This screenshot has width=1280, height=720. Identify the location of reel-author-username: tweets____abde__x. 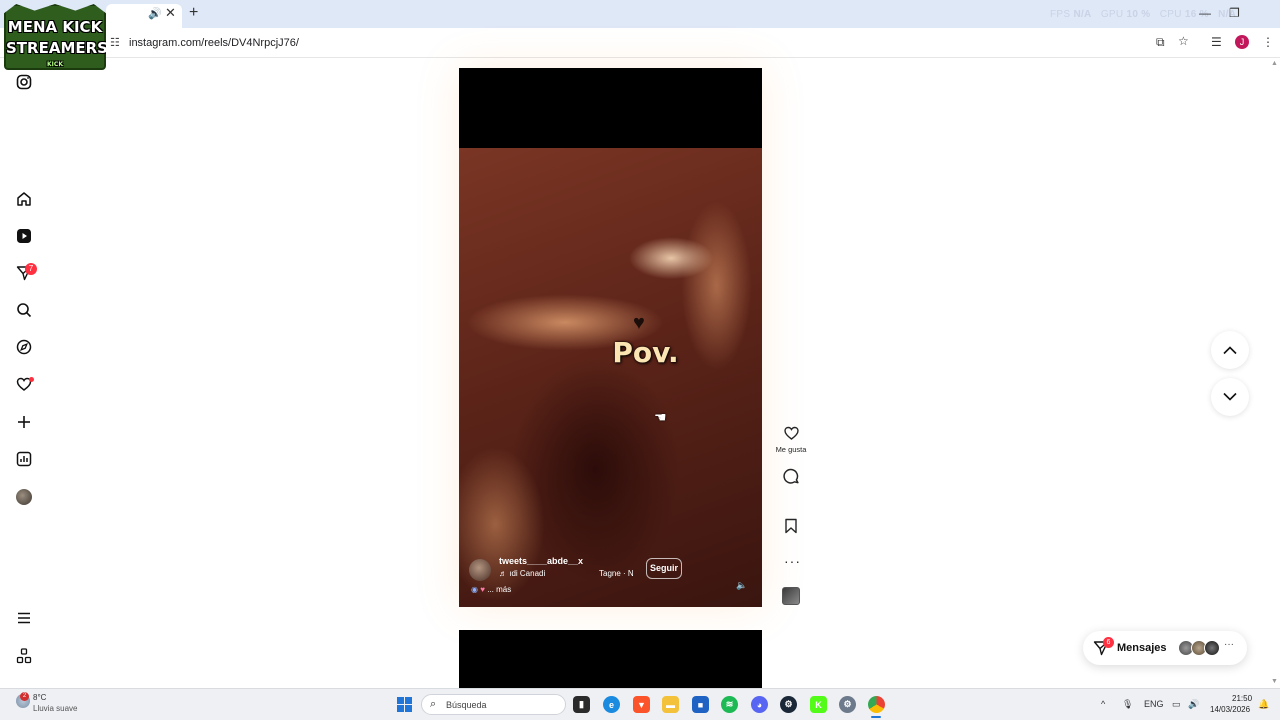
(541, 561).